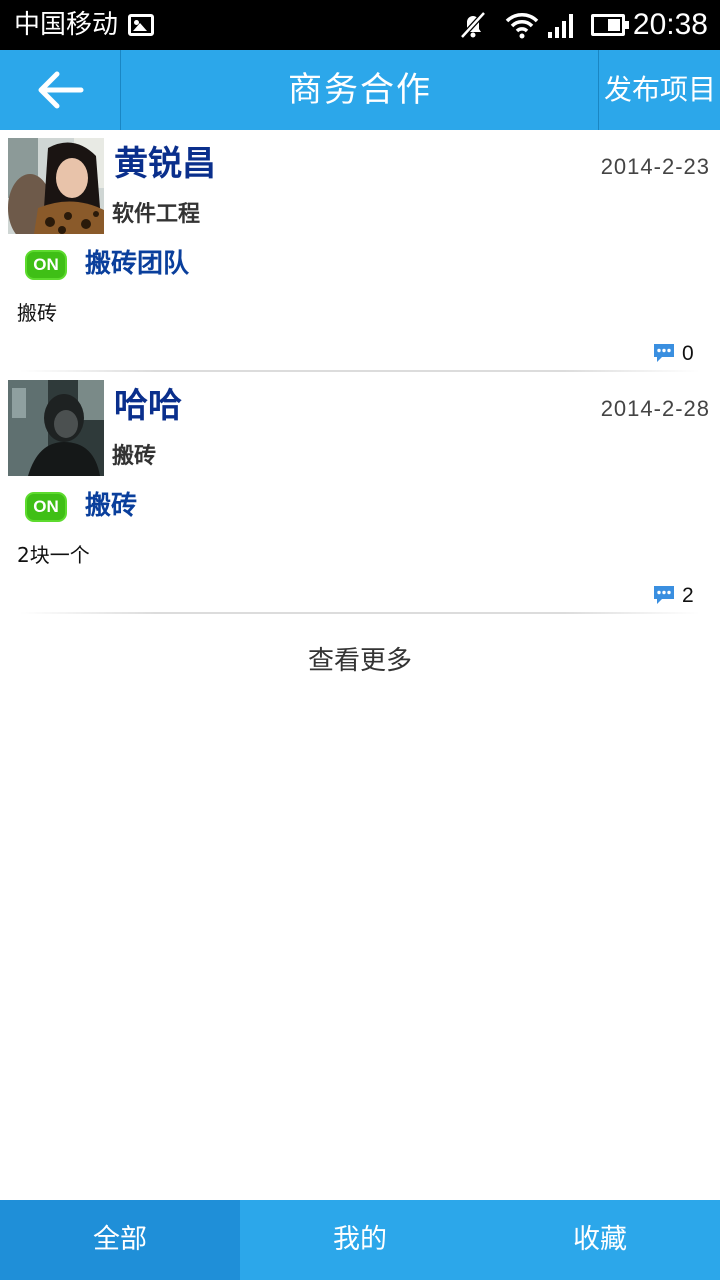 Image resolution: width=720 pixels, height=1280 pixels. I want to click on status-bar: 中国移动 20:38, so click(360, 25).